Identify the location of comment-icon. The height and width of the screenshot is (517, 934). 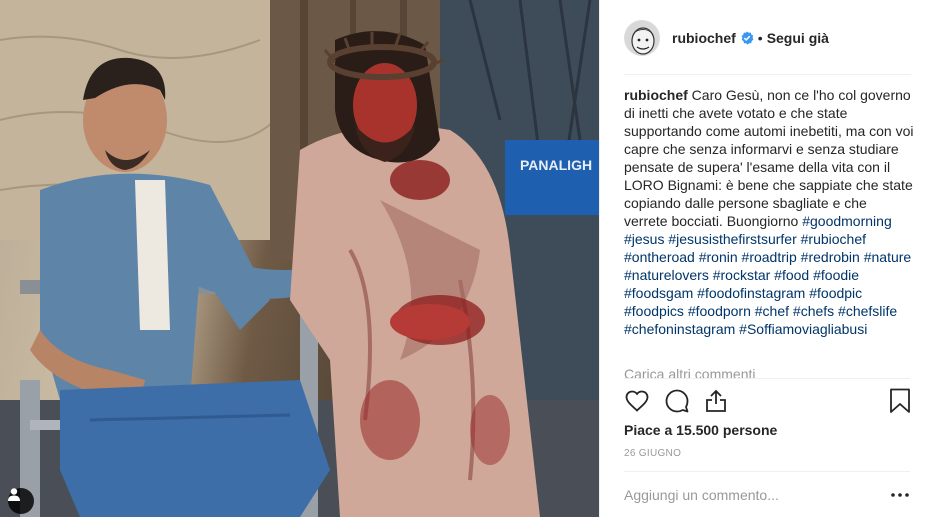
(677, 401).